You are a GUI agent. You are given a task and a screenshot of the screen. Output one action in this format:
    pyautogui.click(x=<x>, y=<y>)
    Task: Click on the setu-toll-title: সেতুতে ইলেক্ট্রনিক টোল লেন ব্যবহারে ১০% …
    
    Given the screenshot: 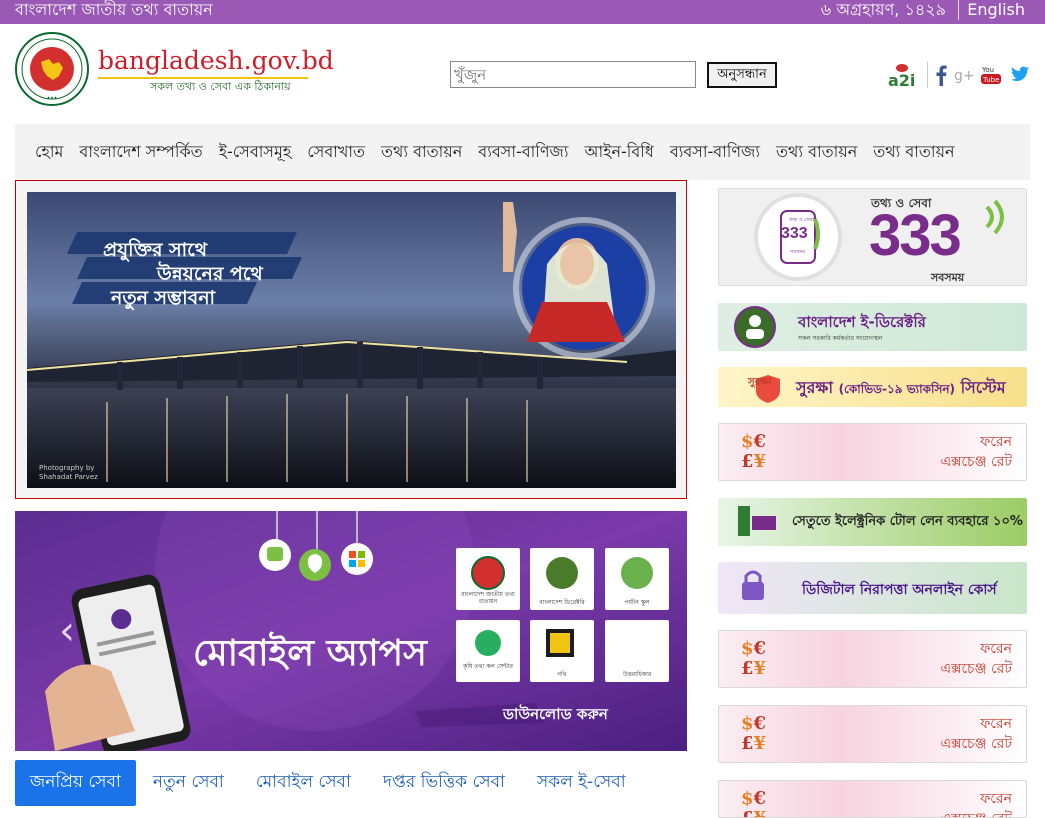 What is the action you would take?
    pyautogui.click(x=909, y=521)
    